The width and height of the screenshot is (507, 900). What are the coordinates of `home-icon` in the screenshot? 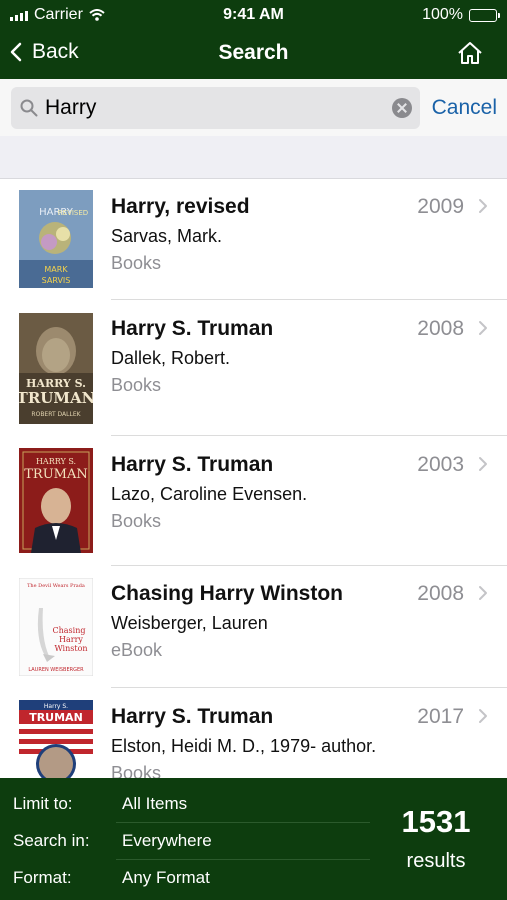 It's located at (470, 53).